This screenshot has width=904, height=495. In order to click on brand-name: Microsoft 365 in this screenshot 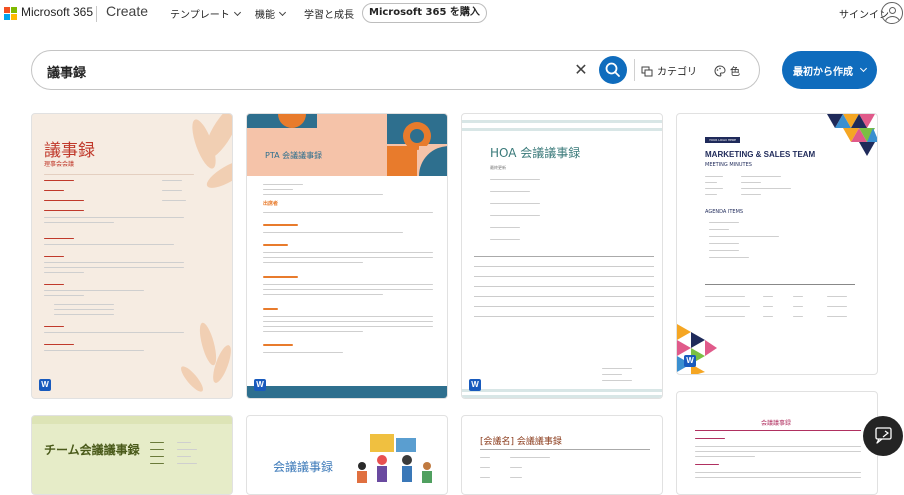, I will do `click(57, 12)`.